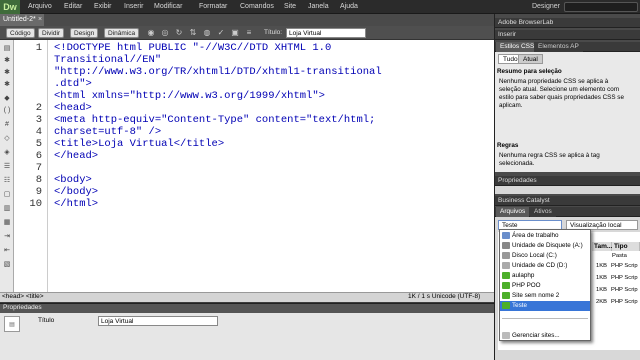 The height and width of the screenshot is (360, 640). Describe the element at coordinates (12, 324) in the screenshot. I see `document-icon: ▤` at that location.